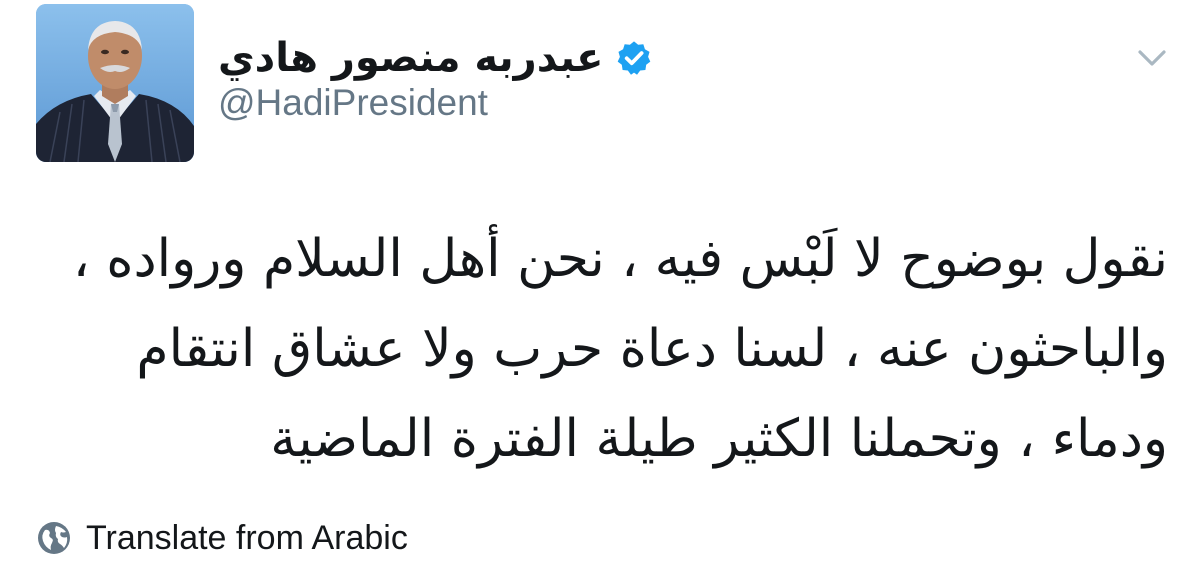 Image resolution: width=1200 pixels, height=577 pixels. What do you see at coordinates (1152, 58) in the screenshot?
I see `chevron-down-icon` at bounding box center [1152, 58].